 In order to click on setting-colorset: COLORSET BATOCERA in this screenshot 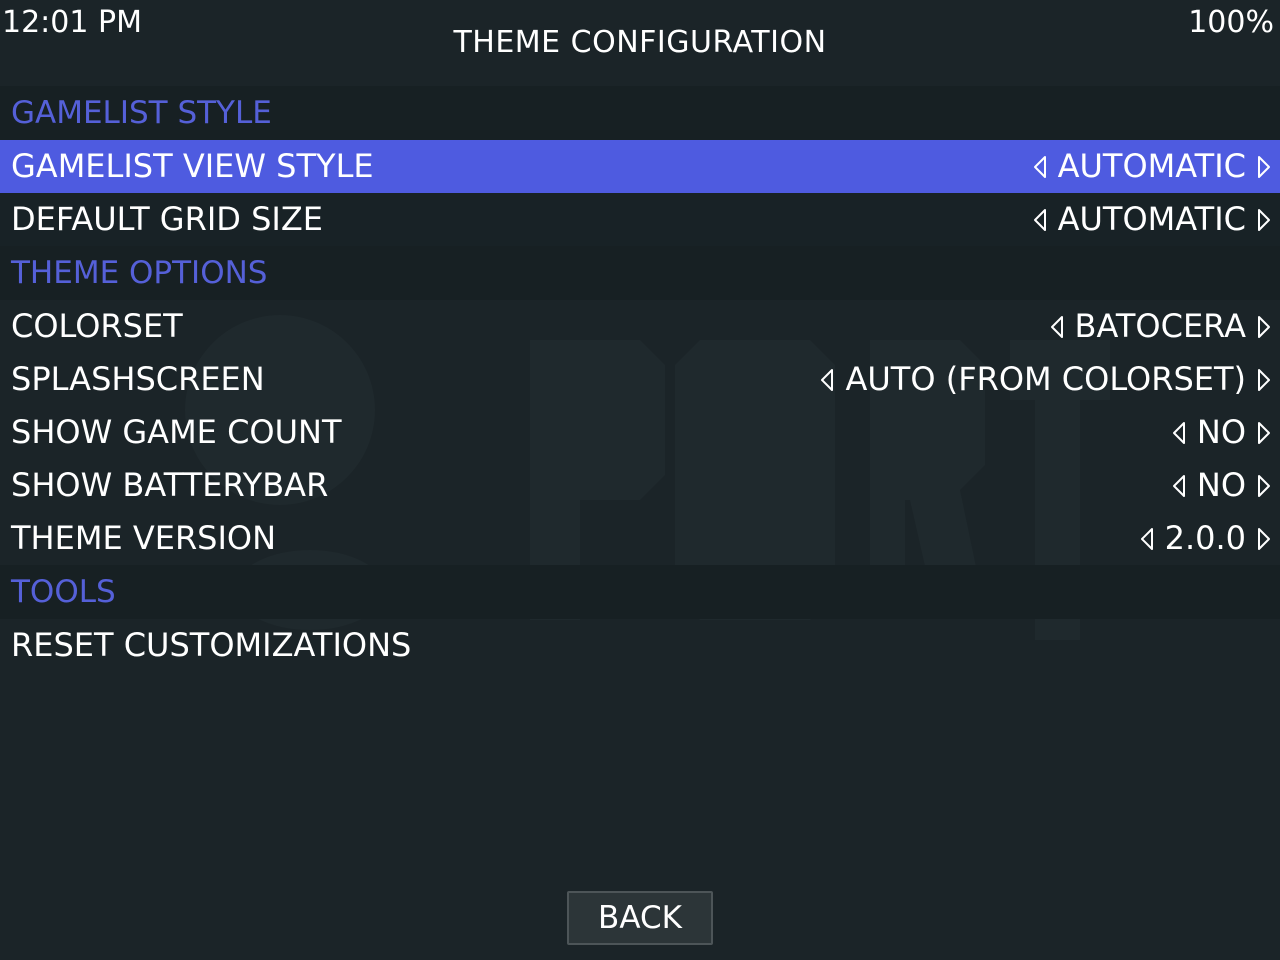, I will do `click(640, 326)`.